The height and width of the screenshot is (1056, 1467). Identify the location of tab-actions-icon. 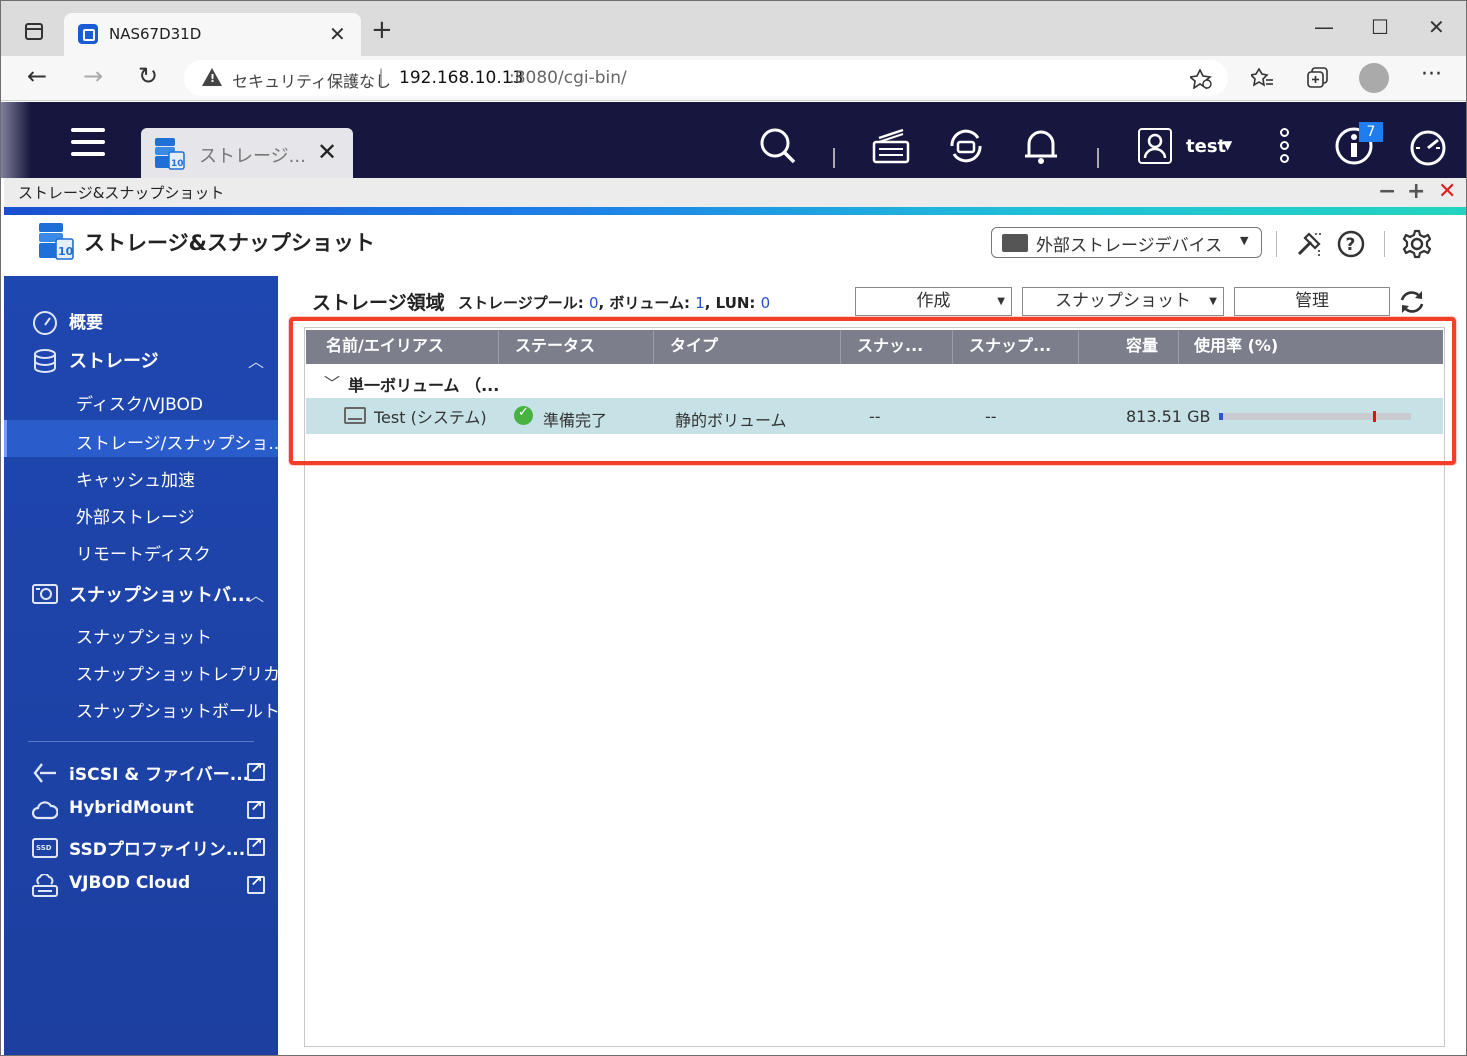
(34, 31).